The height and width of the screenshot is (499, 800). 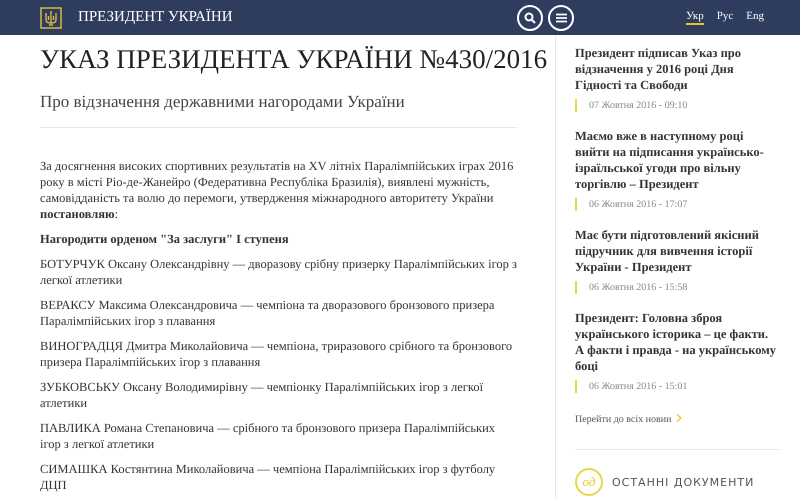 I want to click on intro-paragraph: За досягнення високих спортивних результатів на XV літніх Паралімпійських іграх 2016 року в місті Ріо-де-Жанейро (Федеративна Республіка Бразилія), виявлені мужність, самовідданість та волю до перемоги, утвердження міжнародного авторитету України постановляю:, so click(x=277, y=190).